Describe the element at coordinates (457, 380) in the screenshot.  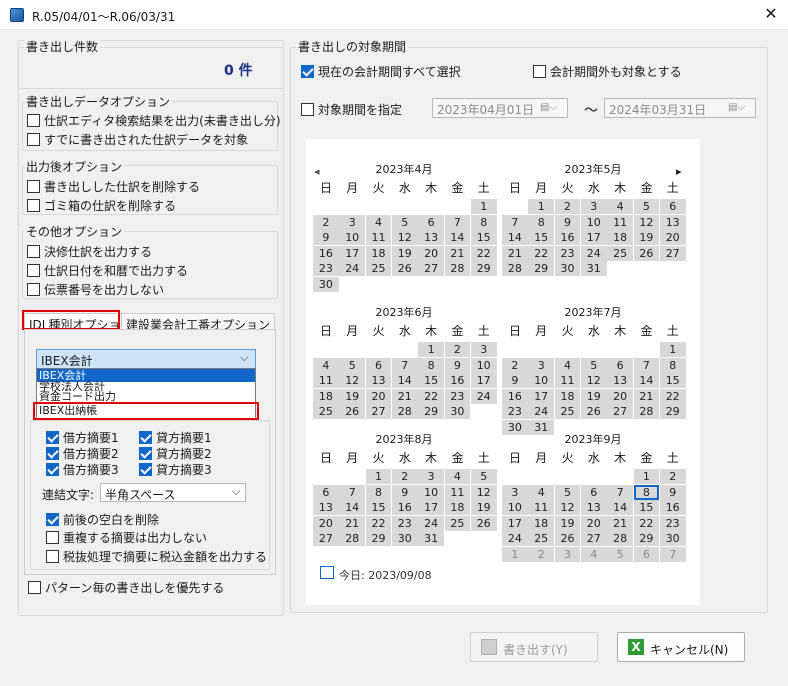
I see `calendar-day: 16` at that location.